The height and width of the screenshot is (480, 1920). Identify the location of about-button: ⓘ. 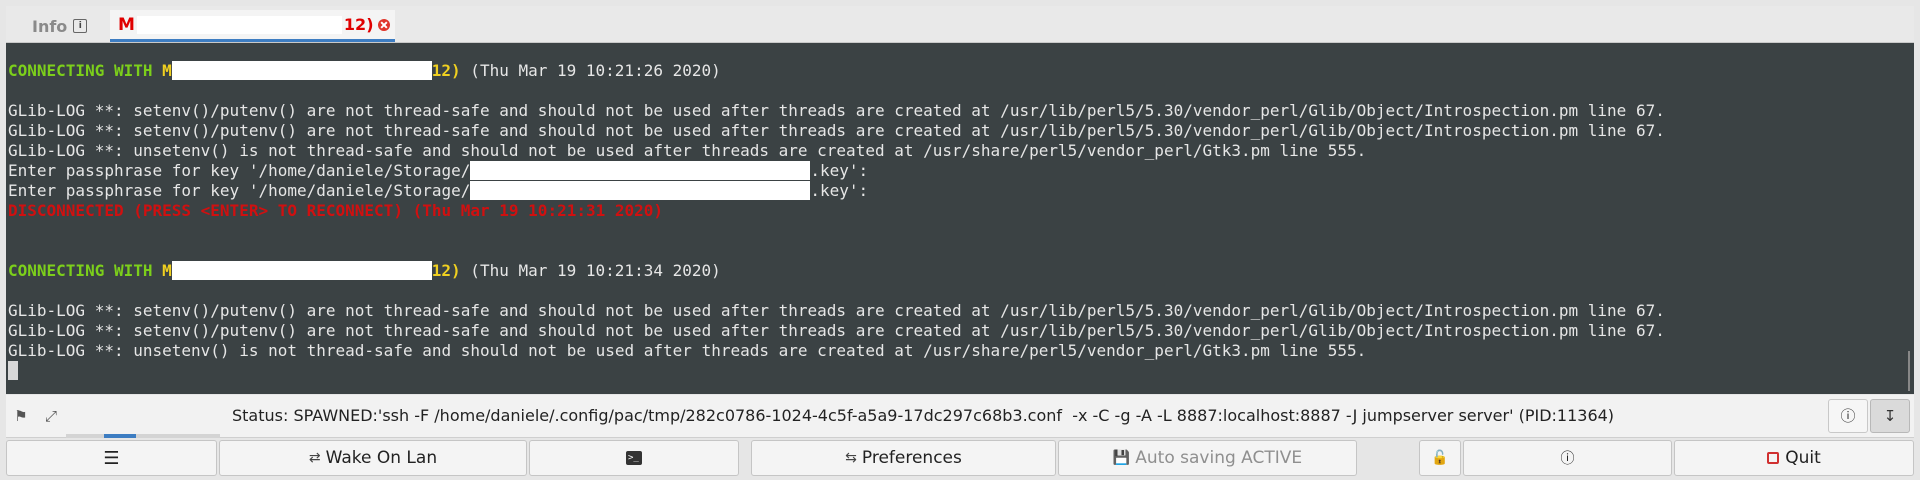
(1567, 458).